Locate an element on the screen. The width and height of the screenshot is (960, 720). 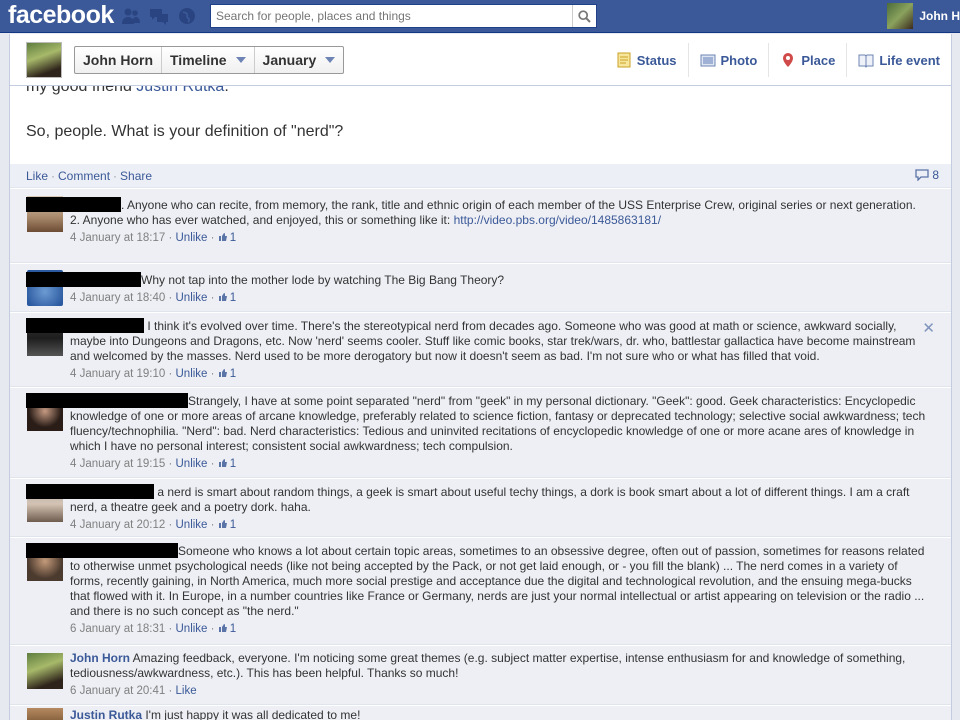
search-input is located at coordinates (388, 16).